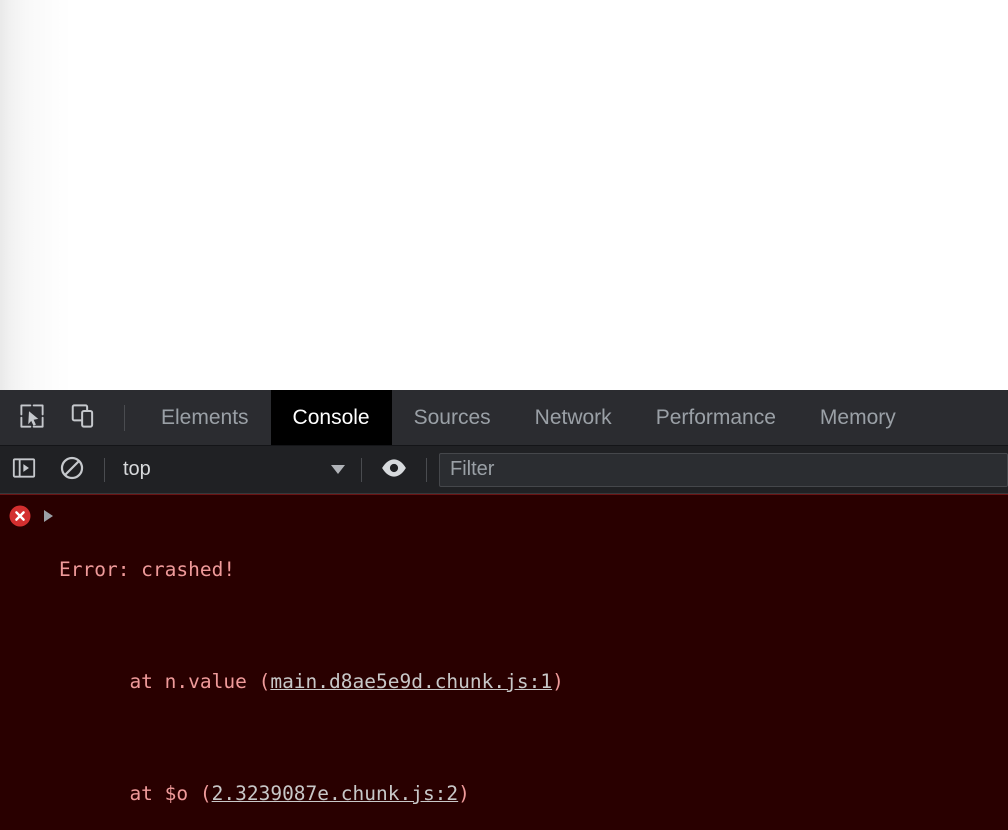 This screenshot has height=830, width=1008. Describe the element at coordinates (723, 469) in the screenshot. I see `filter-input` at that location.